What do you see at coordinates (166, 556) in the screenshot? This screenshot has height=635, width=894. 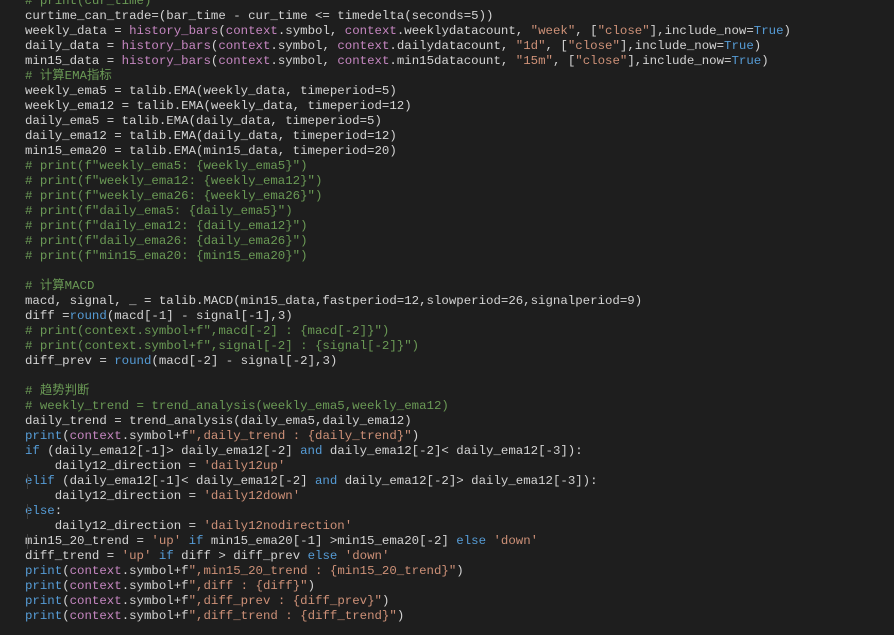 I see `code-token: if` at bounding box center [166, 556].